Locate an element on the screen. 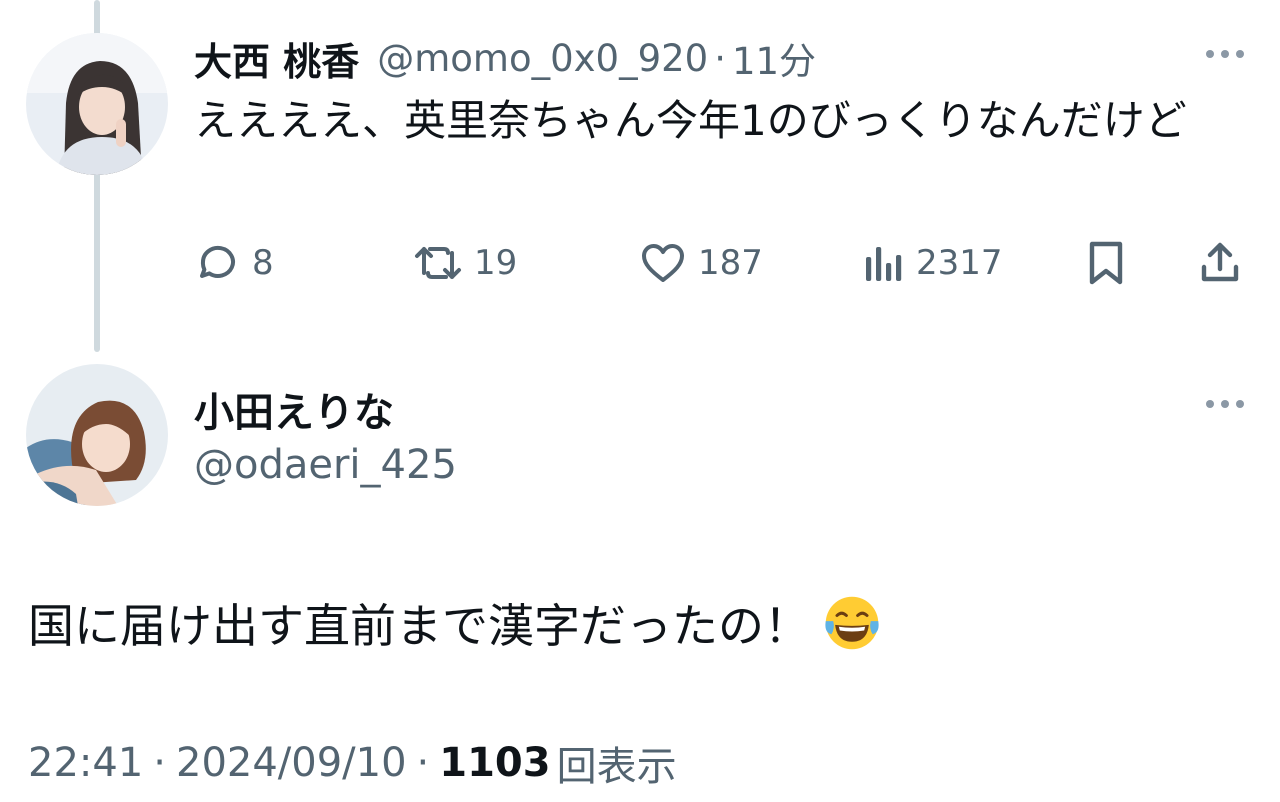 The image size is (1280, 802). reply-more-options-icon is located at coordinates (1225, 404).